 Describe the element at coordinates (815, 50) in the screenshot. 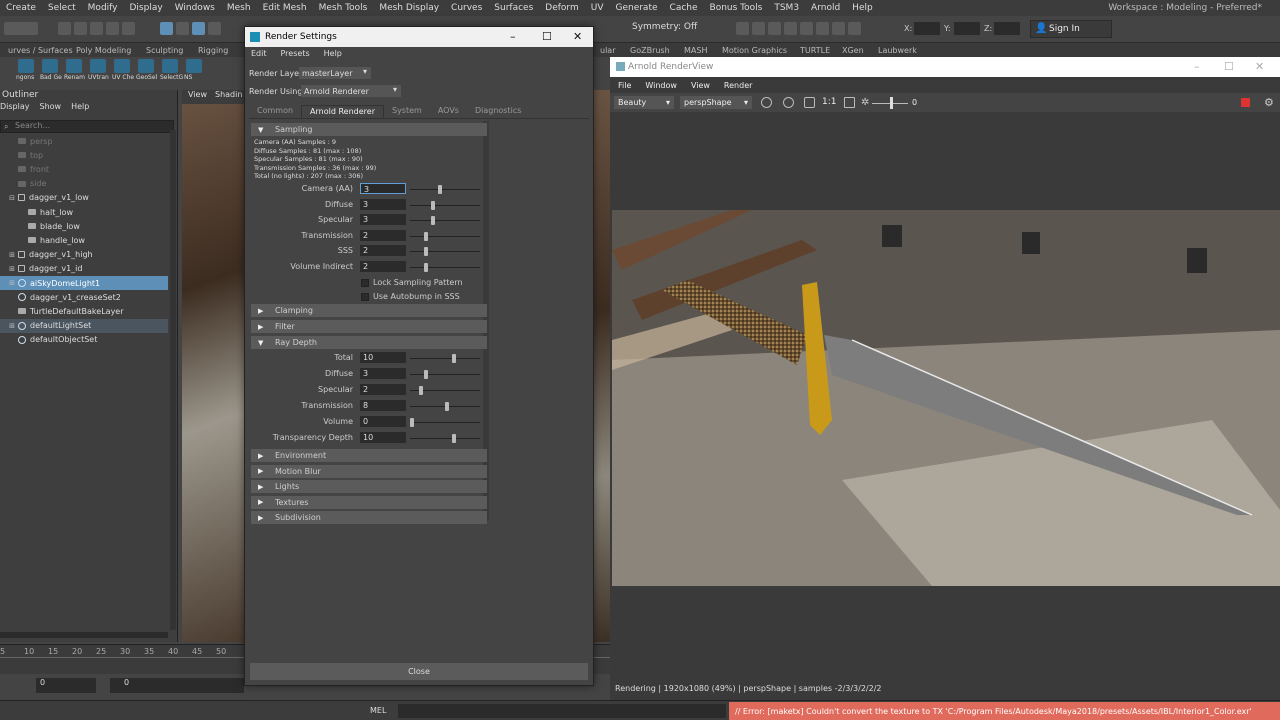

I see `shelf-tab: TURTLE` at that location.